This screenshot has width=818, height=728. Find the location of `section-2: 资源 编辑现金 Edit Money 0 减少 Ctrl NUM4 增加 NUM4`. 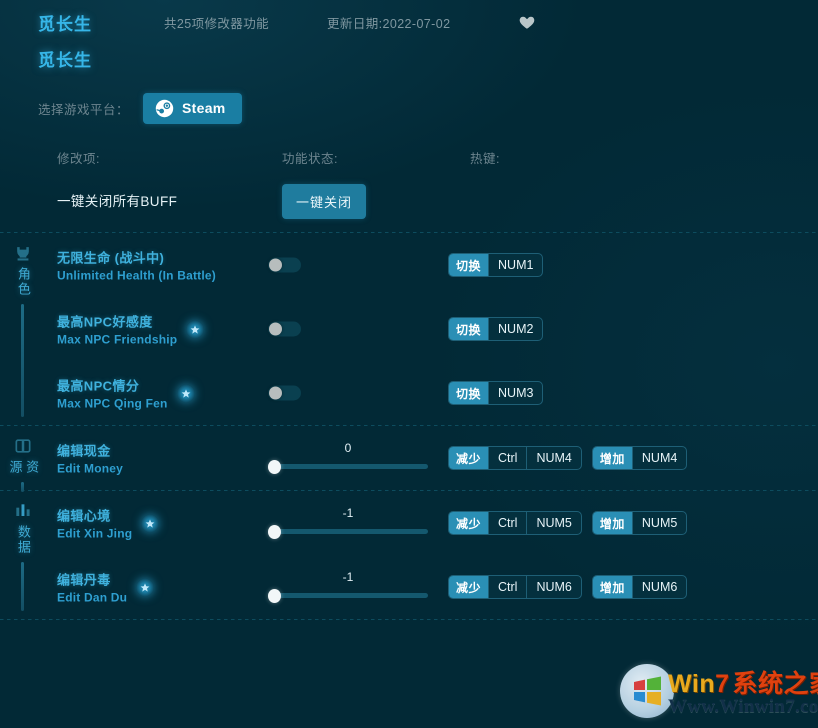

section-2: 资源 编辑现金 Edit Money 0 减少 Ctrl NUM4 增加 NUM4 is located at coordinates (409, 459).